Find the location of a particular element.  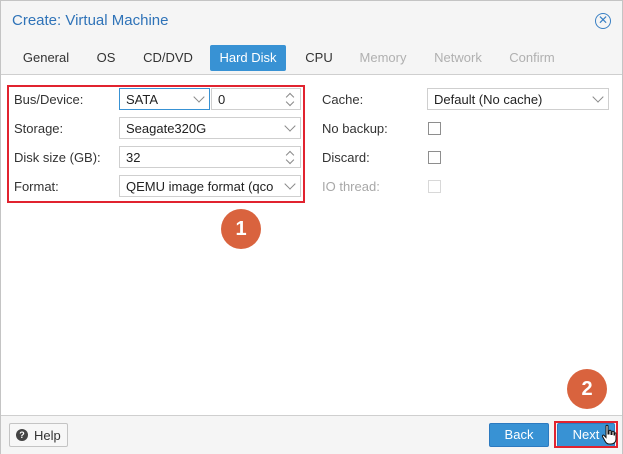

io-thread-label: IO thread: is located at coordinates (351, 186).